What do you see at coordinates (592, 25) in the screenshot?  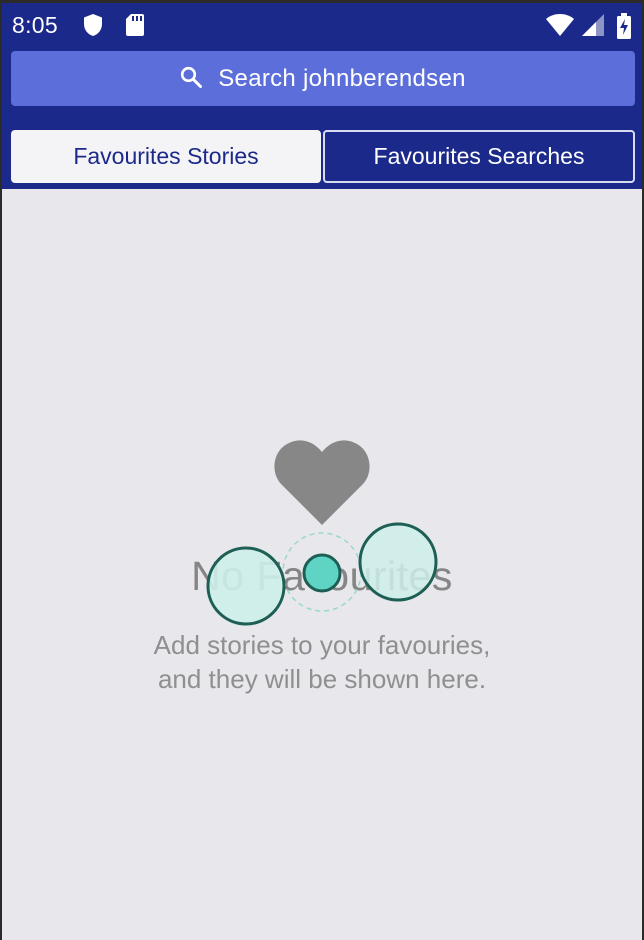 I see `signal-icon` at bounding box center [592, 25].